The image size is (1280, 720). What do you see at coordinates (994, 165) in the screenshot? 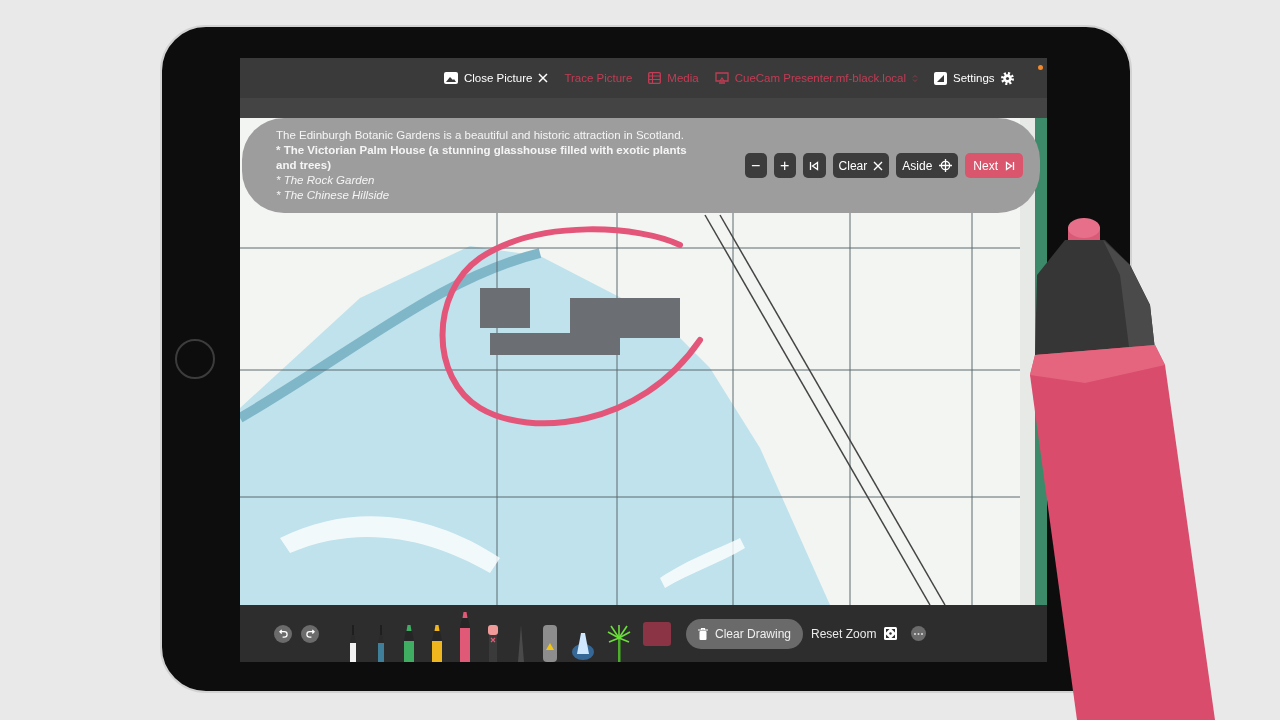
I see `next-button: Next` at bounding box center [994, 165].